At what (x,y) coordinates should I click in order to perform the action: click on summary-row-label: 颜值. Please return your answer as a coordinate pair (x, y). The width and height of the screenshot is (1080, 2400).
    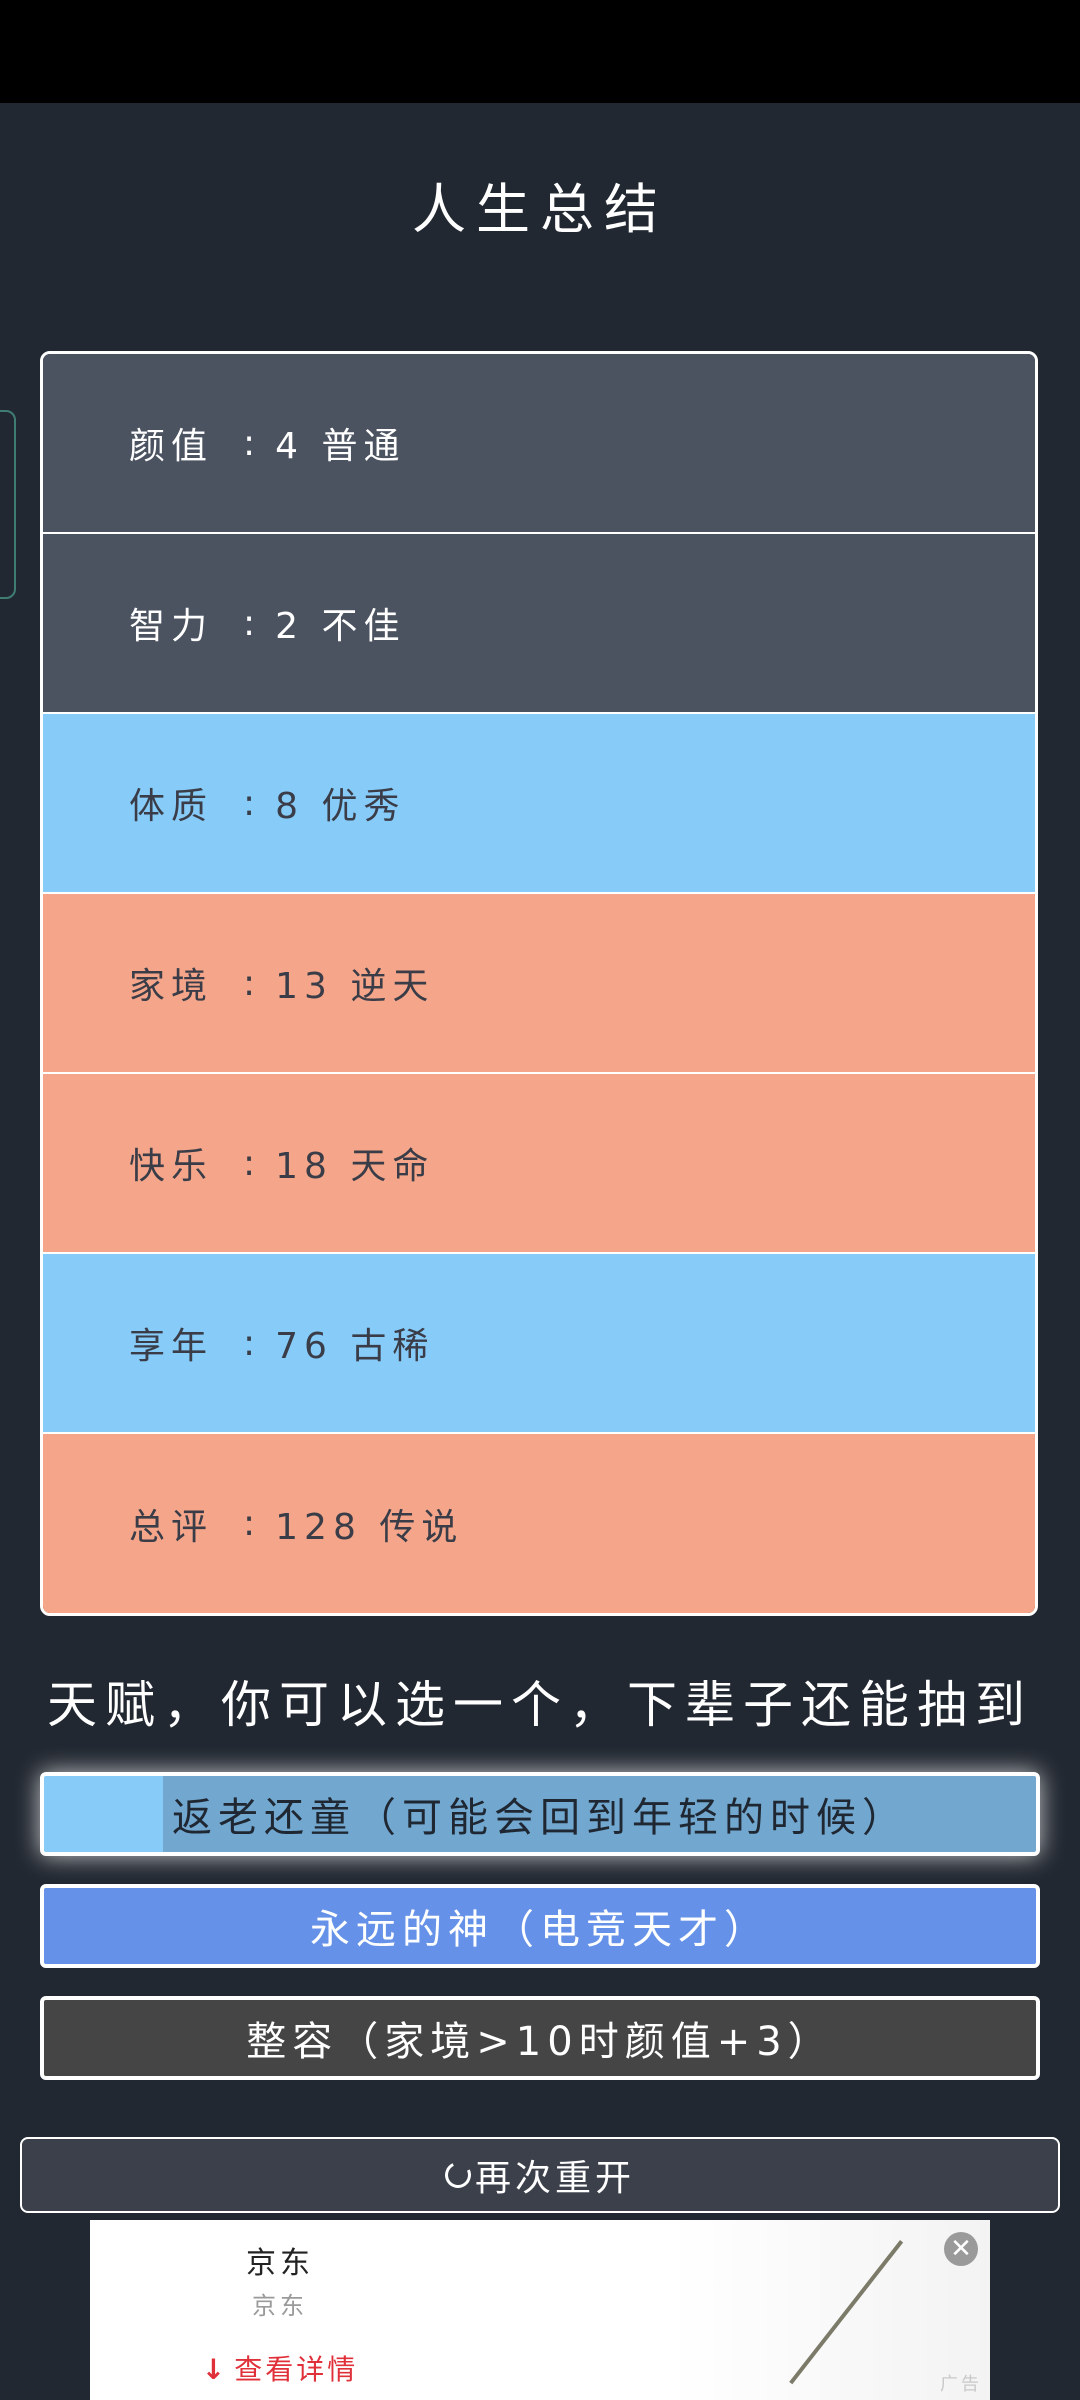
    Looking at the image, I should click on (171, 446).